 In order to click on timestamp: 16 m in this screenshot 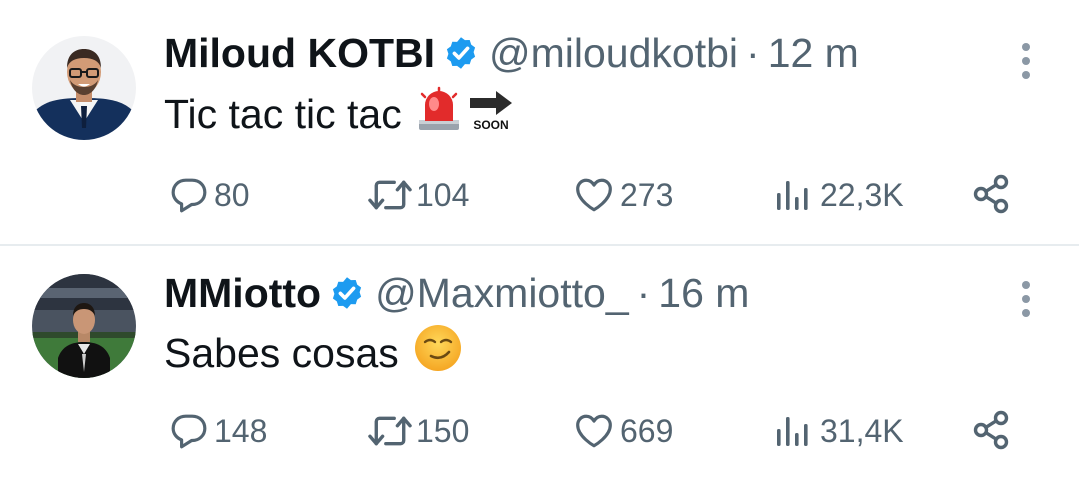, I will do `click(703, 293)`.